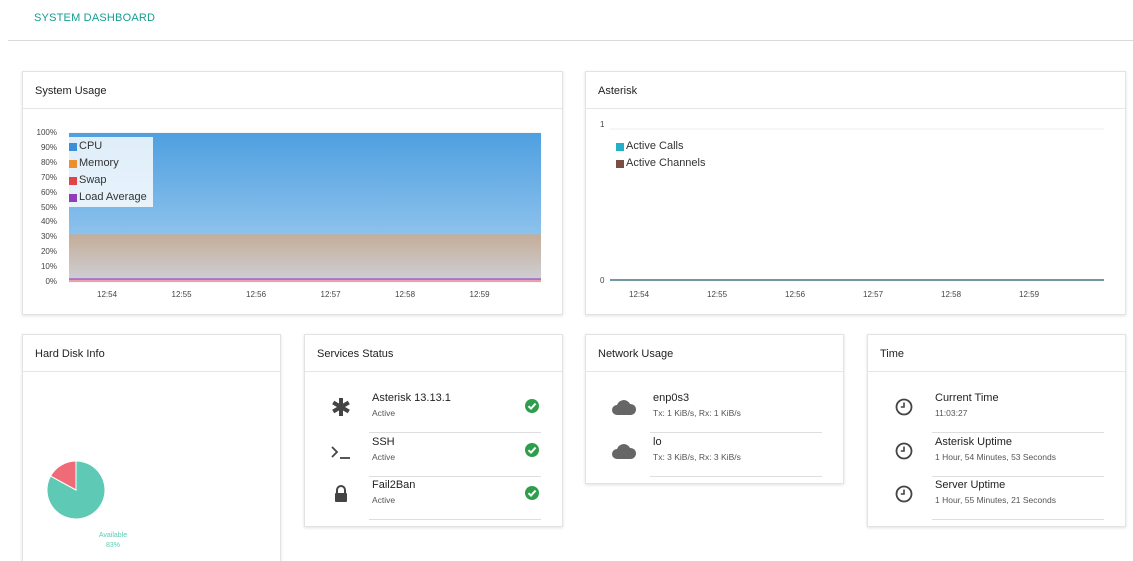  What do you see at coordinates (455, 498) in the screenshot?
I see `service-row-fail2ban: Fail2Ban Active` at bounding box center [455, 498].